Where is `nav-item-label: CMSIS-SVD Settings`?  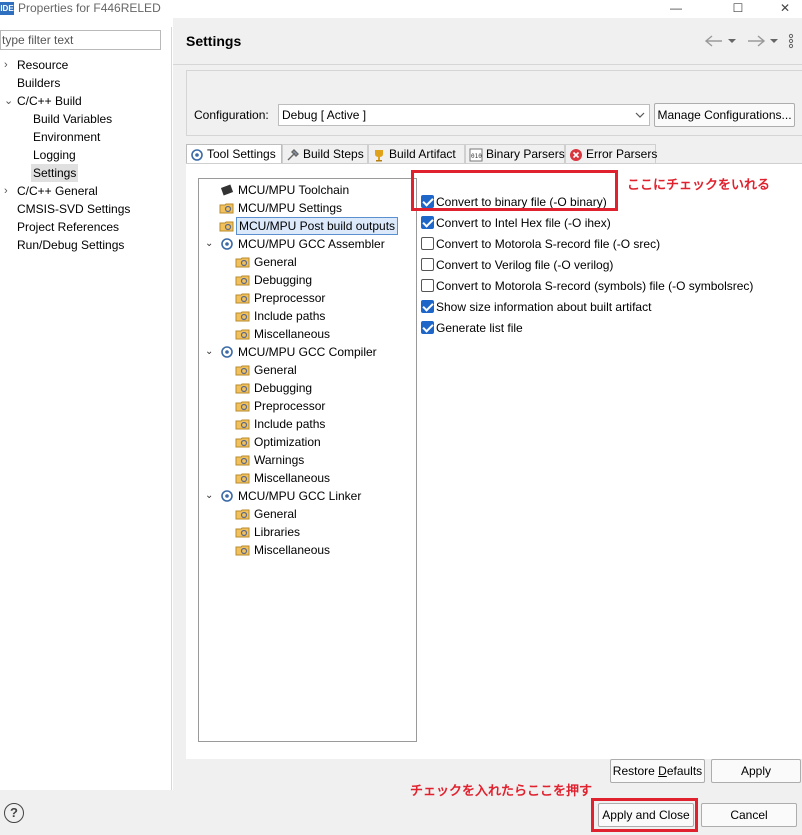
nav-item-label: CMSIS-SVD Settings is located at coordinates (74, 209).